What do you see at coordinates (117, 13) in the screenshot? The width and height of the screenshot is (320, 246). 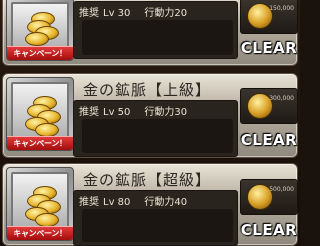 I see `recommended-level: Lv 30` at bounding box center [117, 13].